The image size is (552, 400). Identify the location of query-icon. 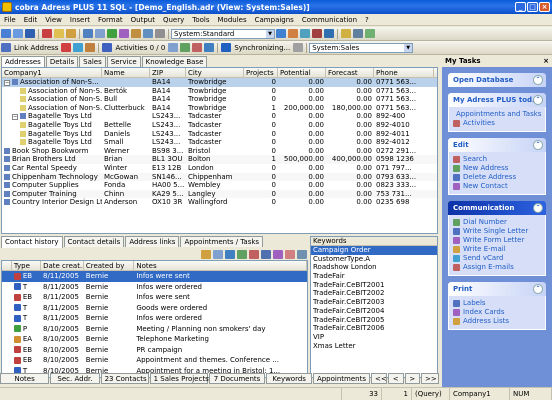
(124, 33).